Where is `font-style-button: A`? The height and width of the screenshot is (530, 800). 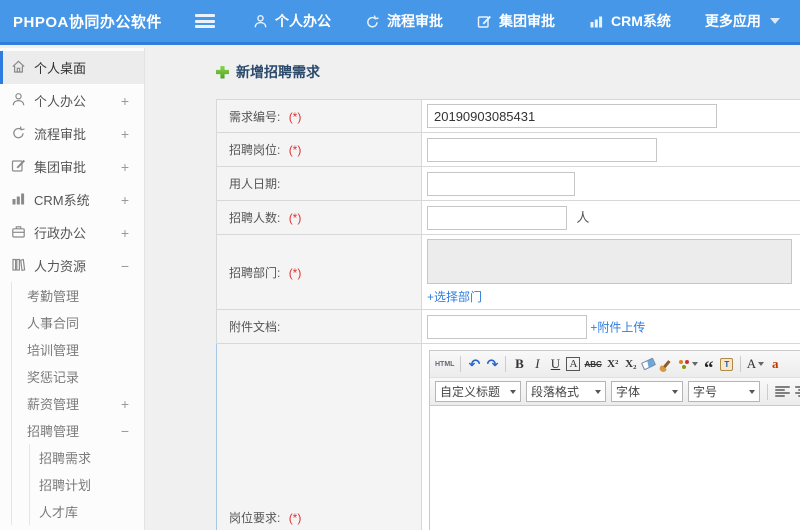 font-style-button: A is located at coordinates (573, 364).